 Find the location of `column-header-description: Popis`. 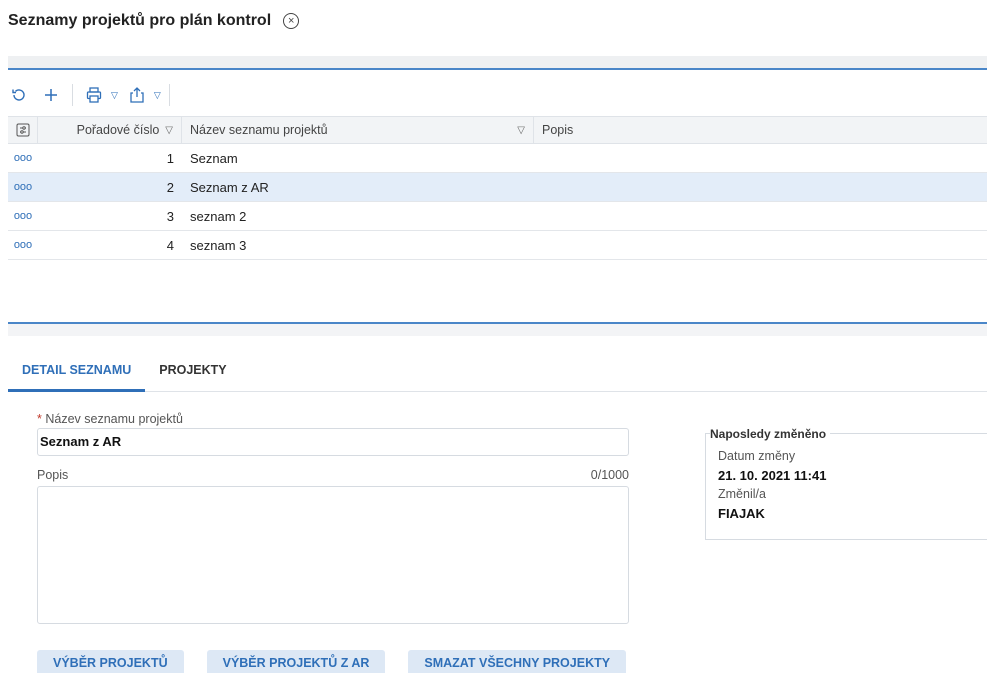

column-header-description: Popis is located at coordinates (760, 130).